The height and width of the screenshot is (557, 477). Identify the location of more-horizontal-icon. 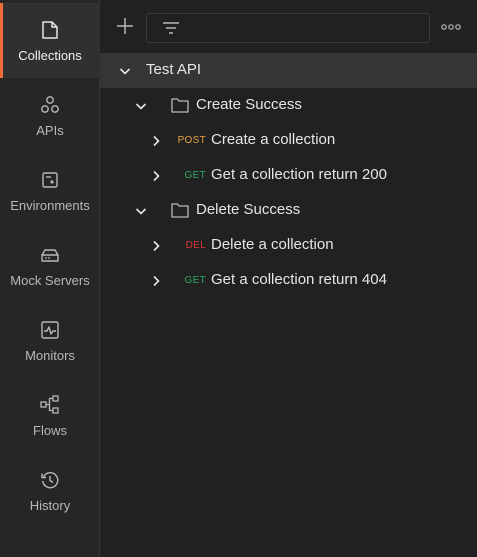
(451, 27).